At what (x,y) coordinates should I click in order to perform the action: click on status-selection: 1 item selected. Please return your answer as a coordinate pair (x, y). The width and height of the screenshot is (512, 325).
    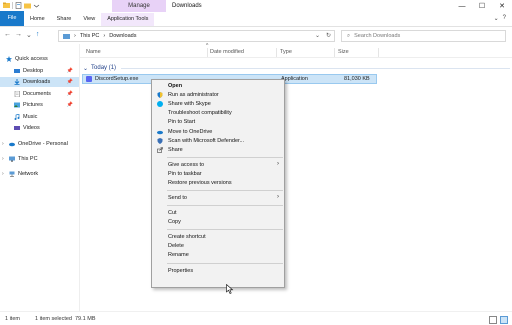
    Looking at the image, I should click on (53, 319).